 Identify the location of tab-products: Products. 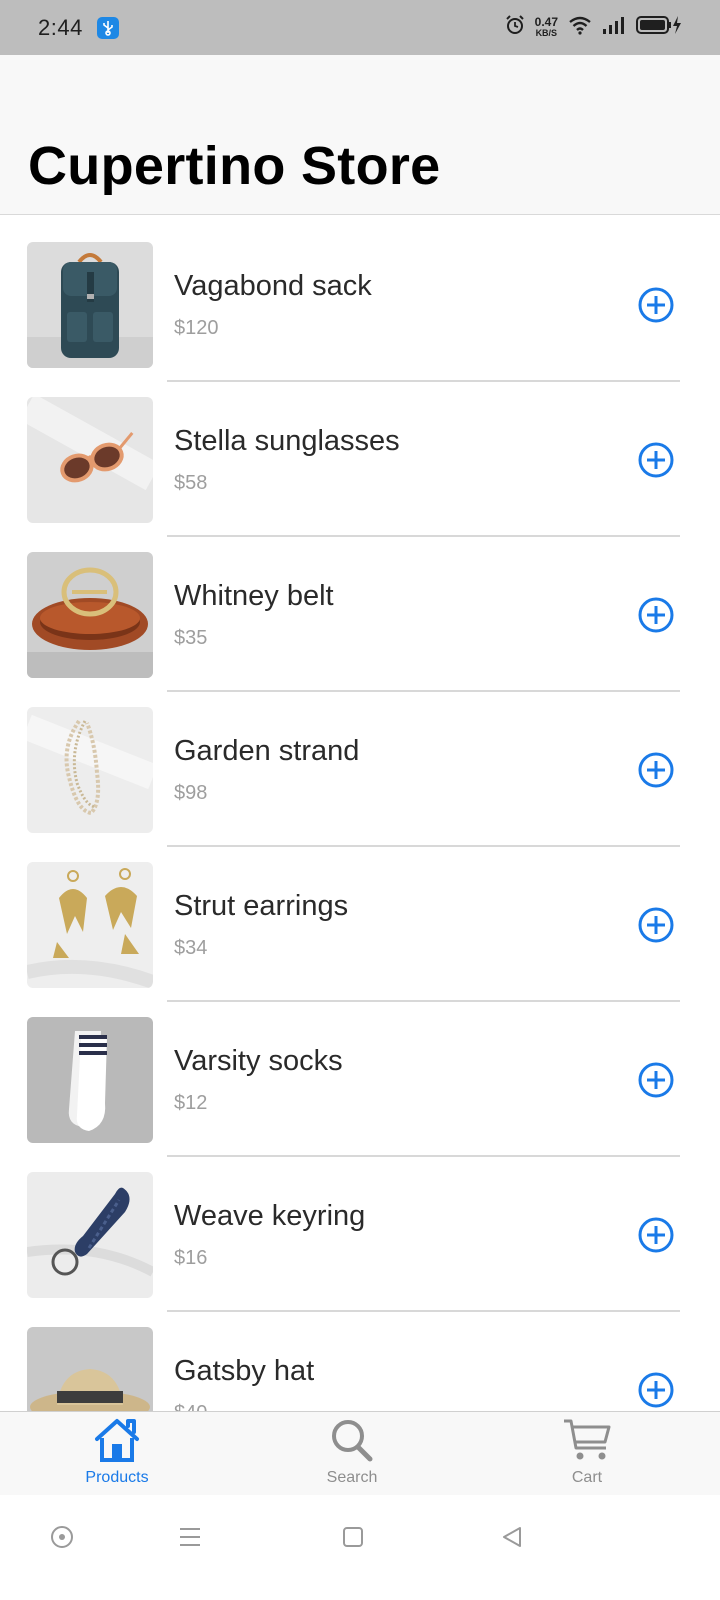
(117, 1454).